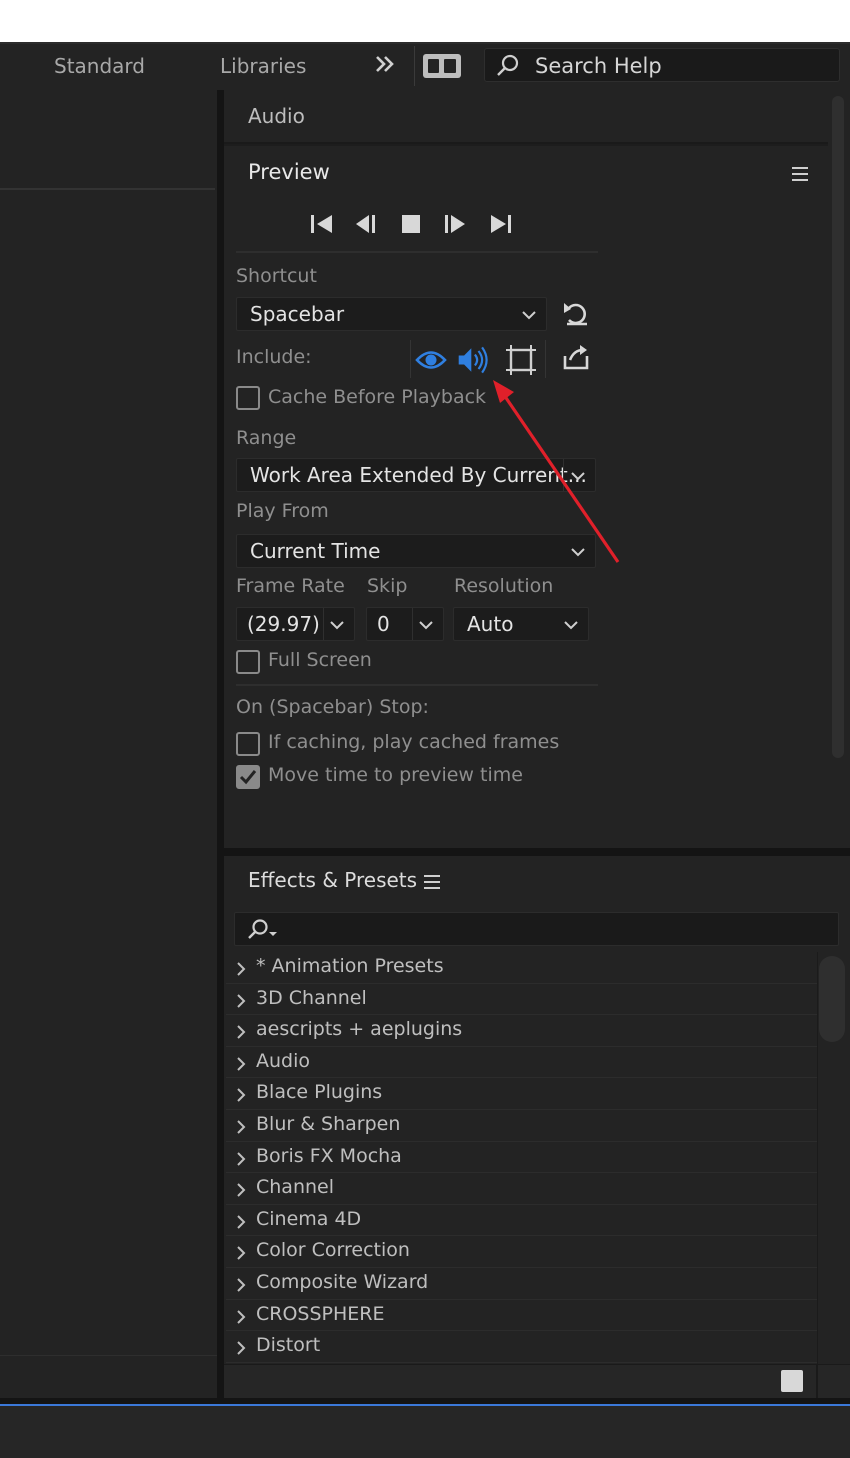 The image size is (850, 1458). What do you see at coordinates (263, 66) in the screenshot?
I see `workspace-tab-libraries: Libraries` at bounding box center [263, 66].